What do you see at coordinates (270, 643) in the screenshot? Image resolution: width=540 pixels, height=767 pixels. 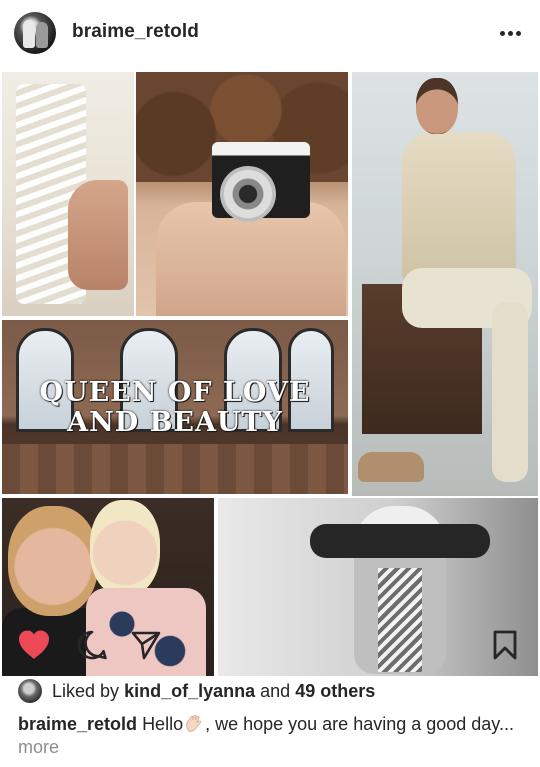 I see `post-actions` at bounding box center [270, 643].